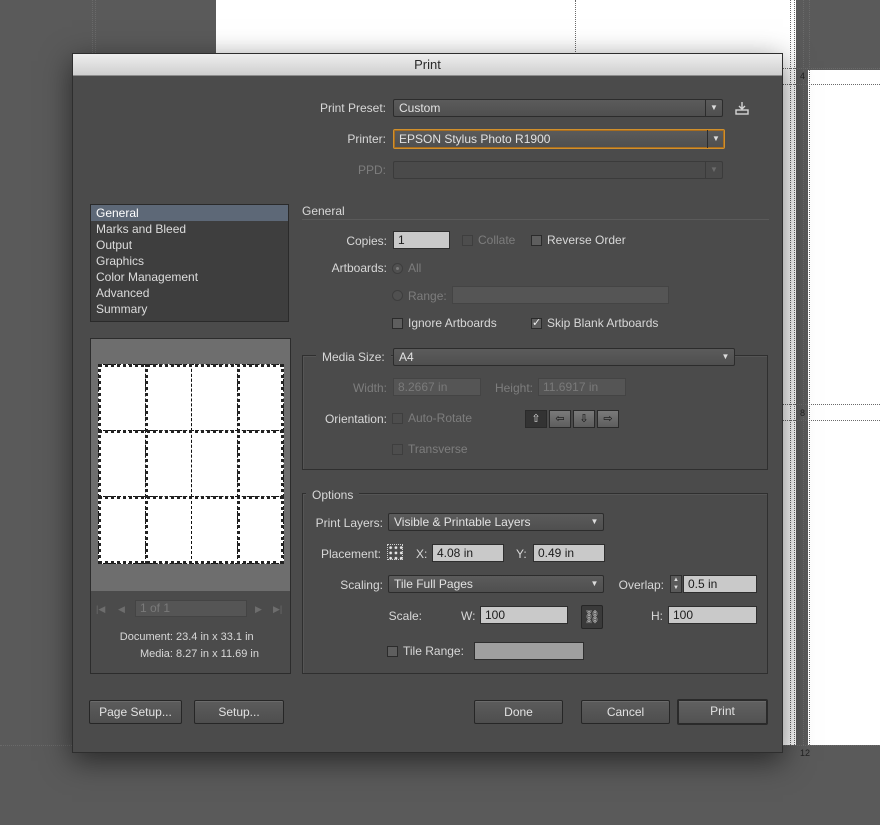 The width and height of the screenshot is (880, 825). Describe the element at coordinates (720, 584) in the screenshot. I see `overlap-input: 0.5 in` at that location.